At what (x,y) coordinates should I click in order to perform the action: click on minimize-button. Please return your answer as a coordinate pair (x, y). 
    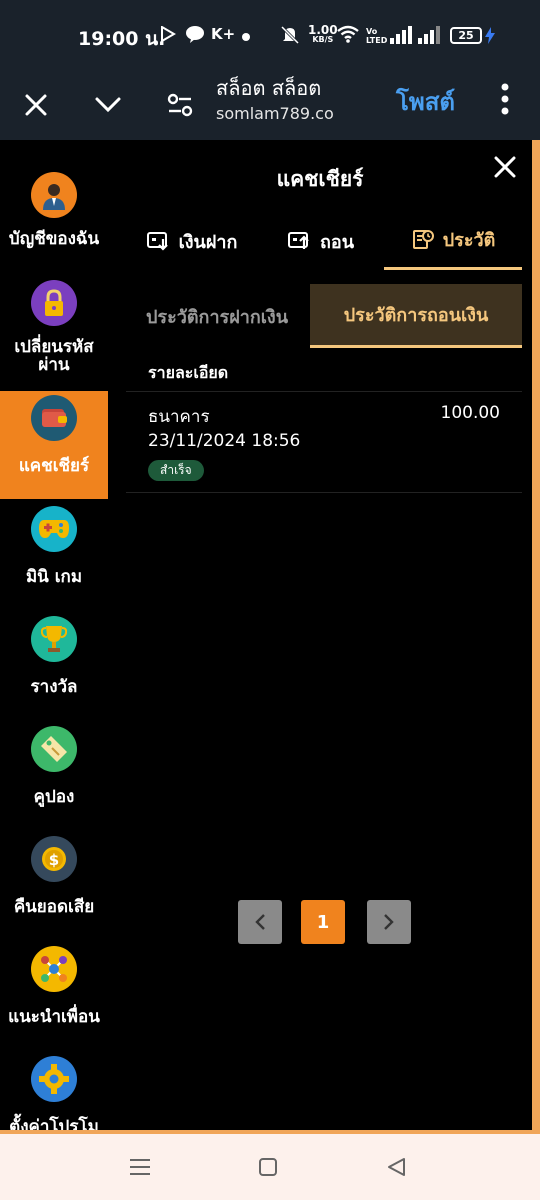
    Looking at the image, I should click on (108, 105).